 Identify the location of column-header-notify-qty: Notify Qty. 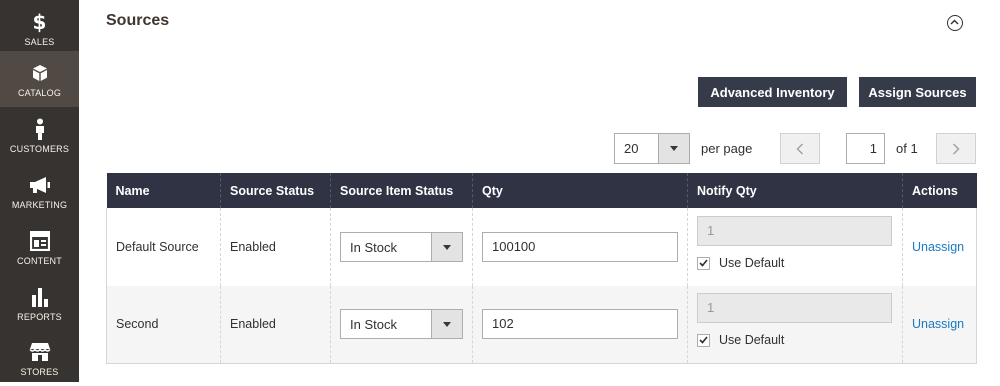
(795, 190).